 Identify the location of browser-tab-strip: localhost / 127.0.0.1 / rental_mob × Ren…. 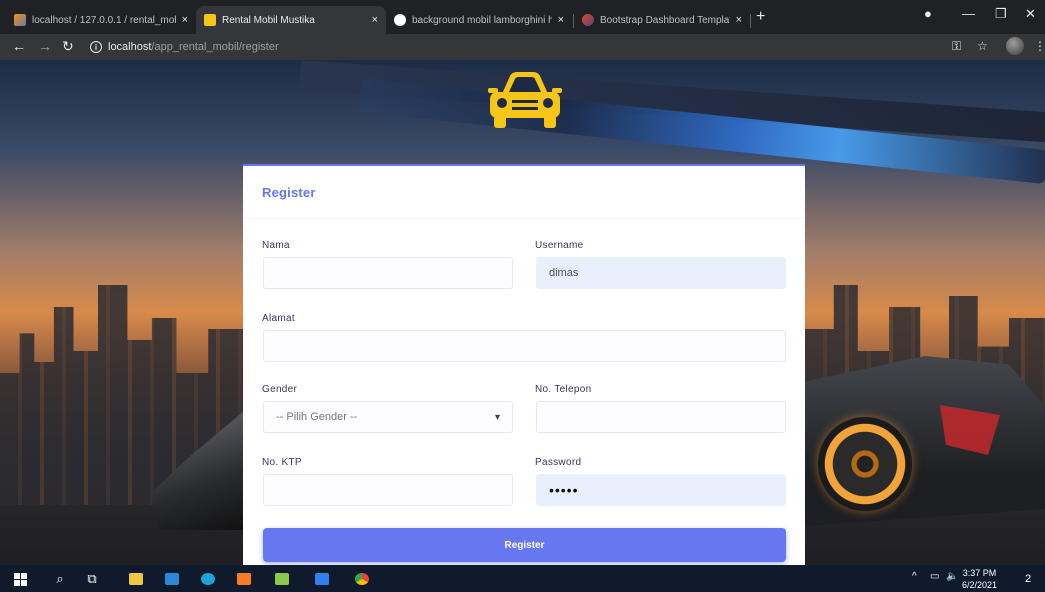
(522, 17).